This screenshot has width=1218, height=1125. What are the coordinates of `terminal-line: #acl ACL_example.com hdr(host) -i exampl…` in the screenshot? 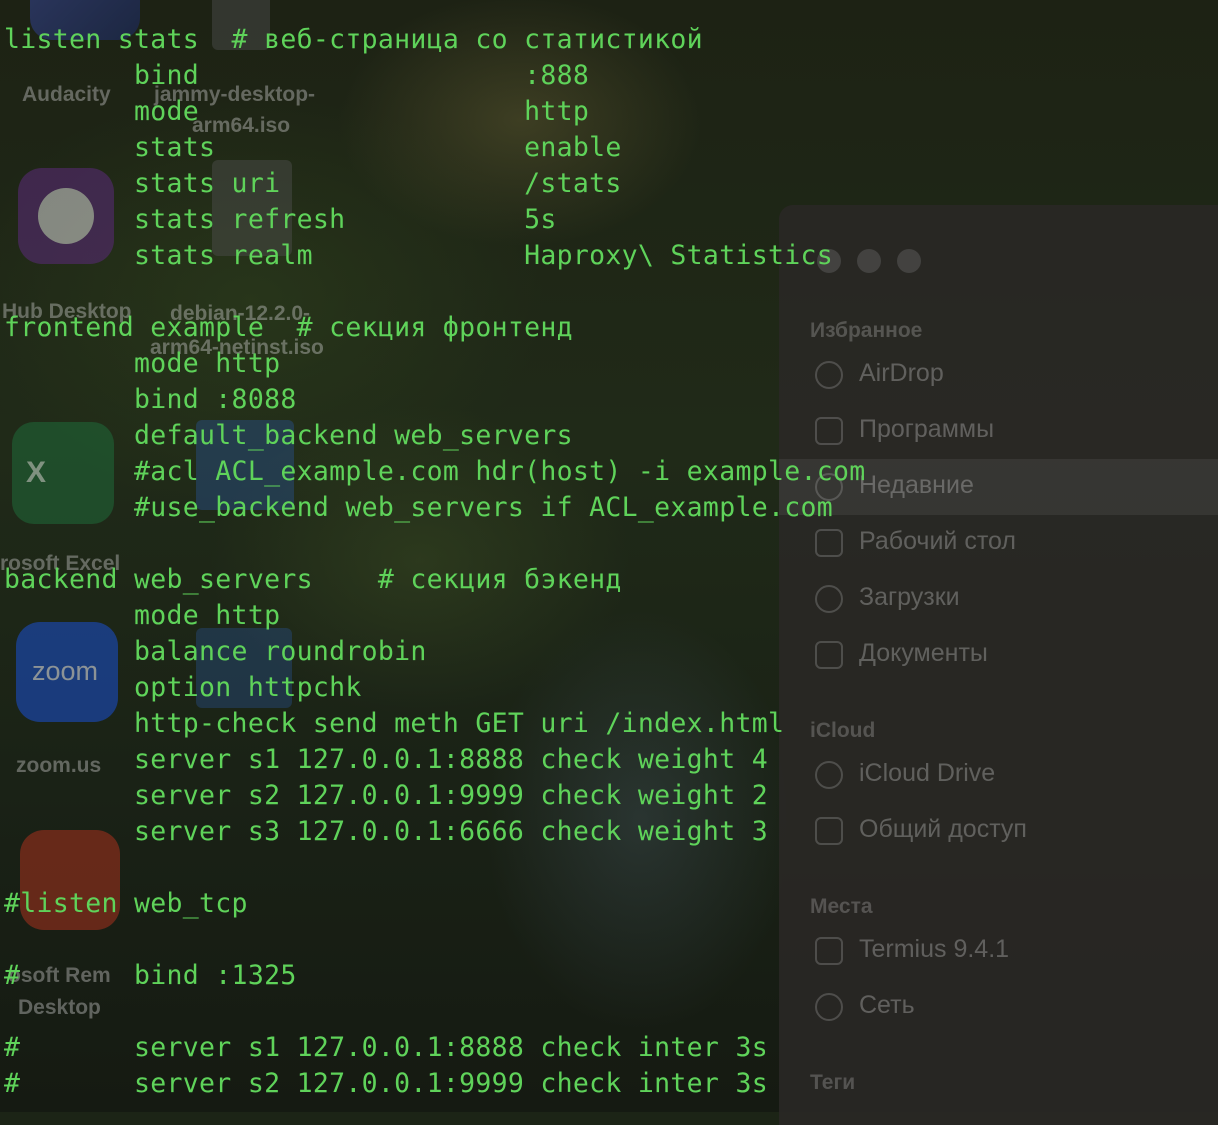 It's located at (435, 471).